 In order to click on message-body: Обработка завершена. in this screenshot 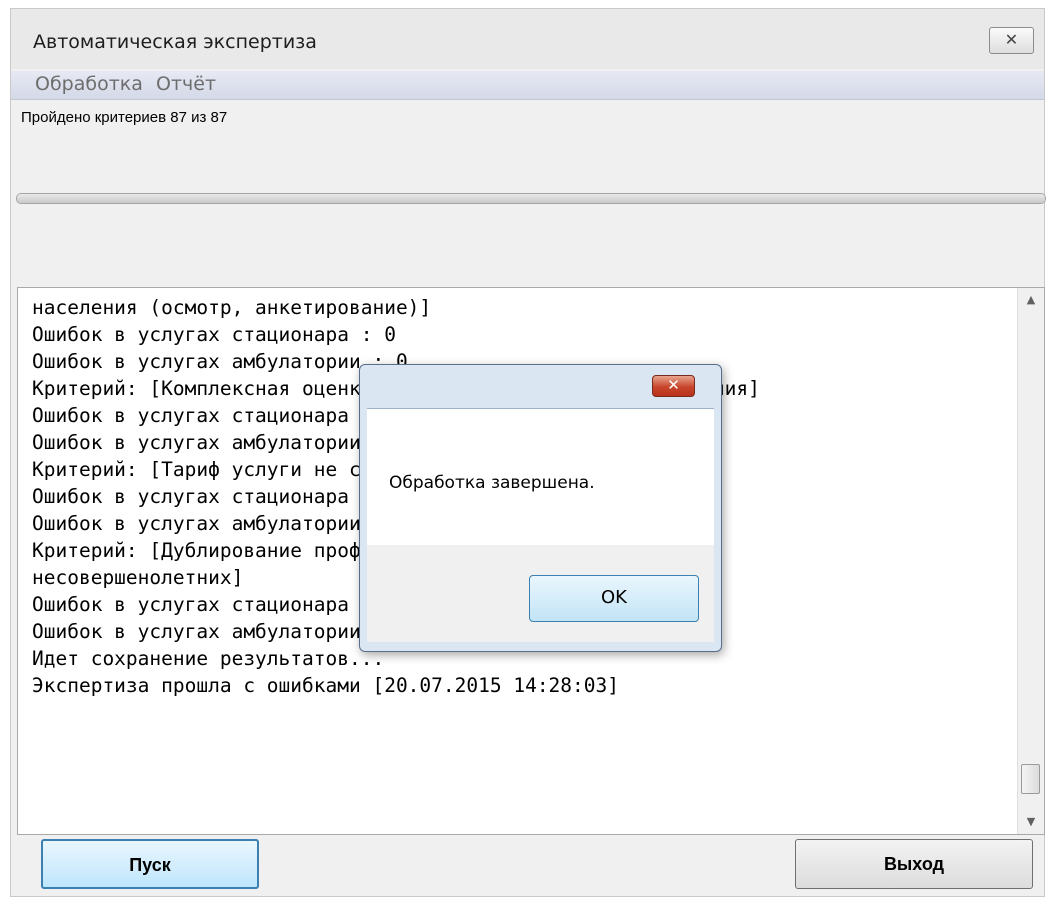, I will do `click(540, 477)`.